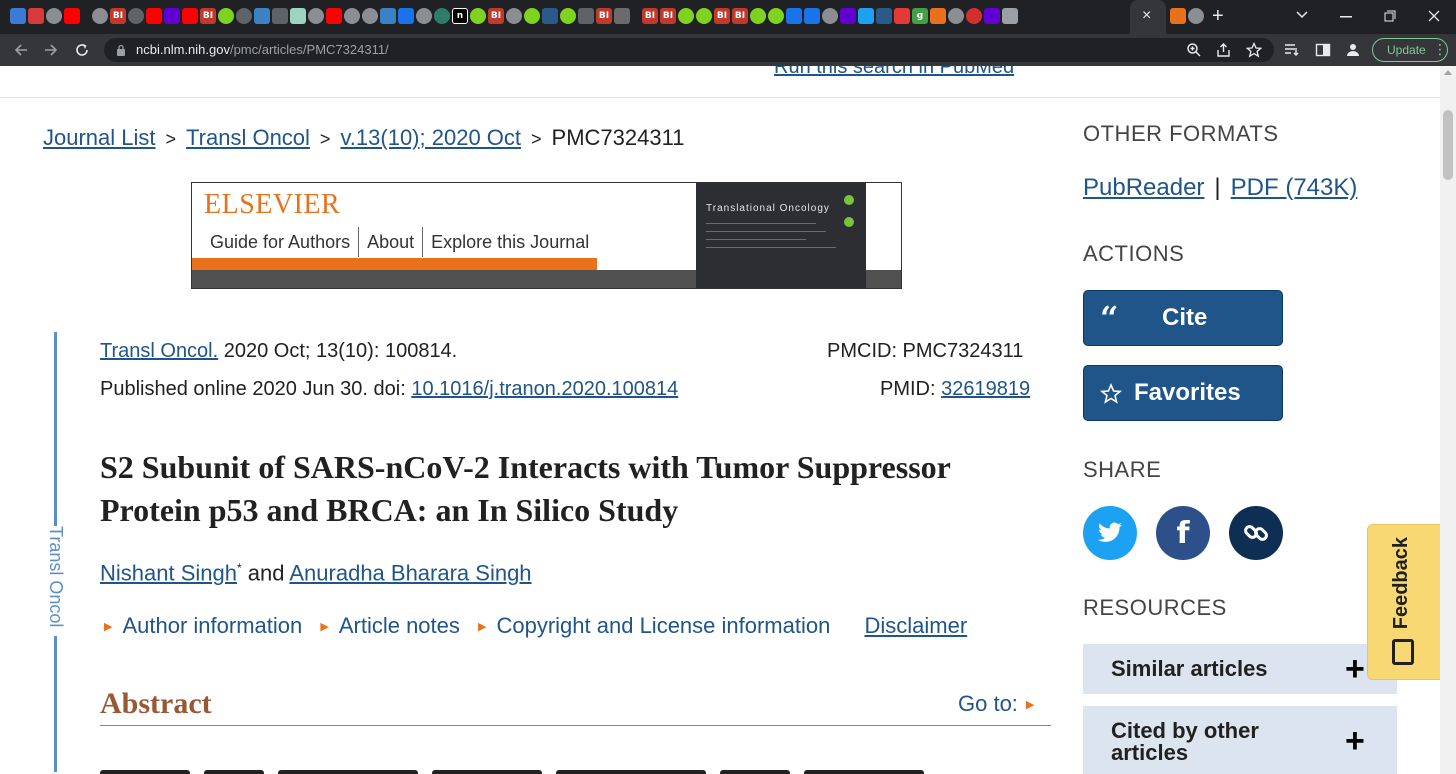  Describe the element at coordinates (1292, 50) in the screenshot. I see `reading-list-icon` at that location.